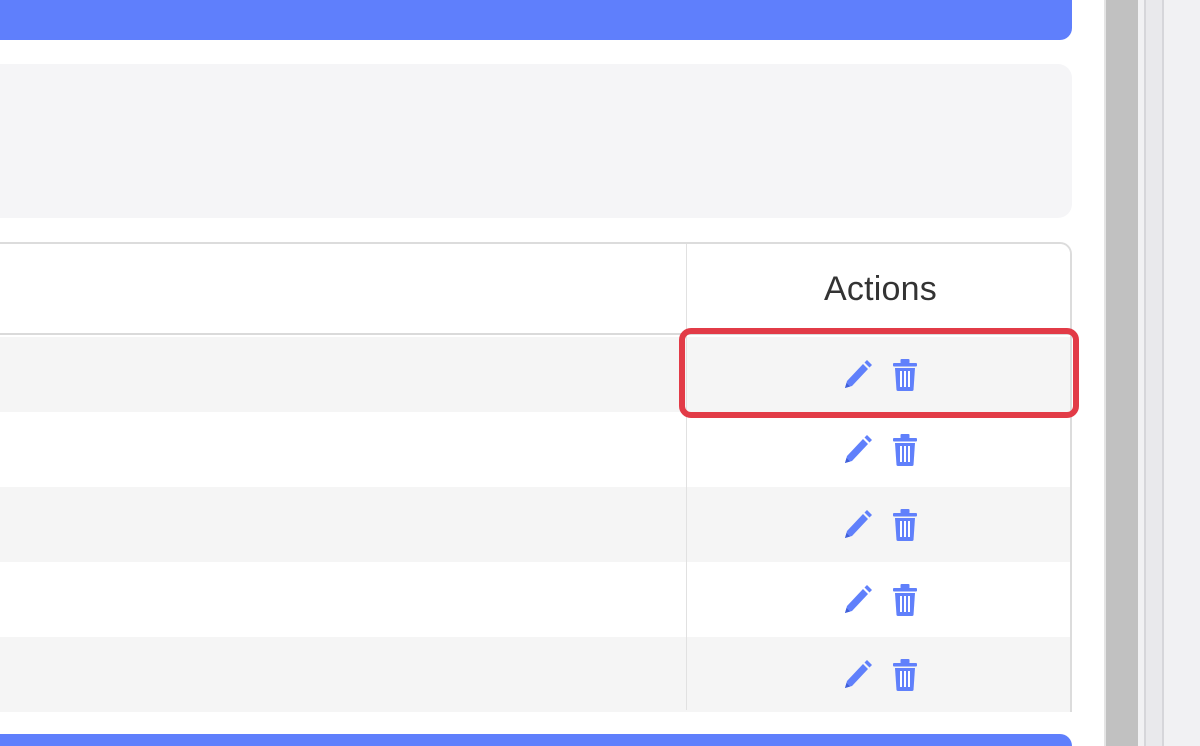 This screenshot has width=1200, height=746. What do you see at coordinates (686, 477) in the screenshot?
I see `column-divider` at bounding box center [686, 477].